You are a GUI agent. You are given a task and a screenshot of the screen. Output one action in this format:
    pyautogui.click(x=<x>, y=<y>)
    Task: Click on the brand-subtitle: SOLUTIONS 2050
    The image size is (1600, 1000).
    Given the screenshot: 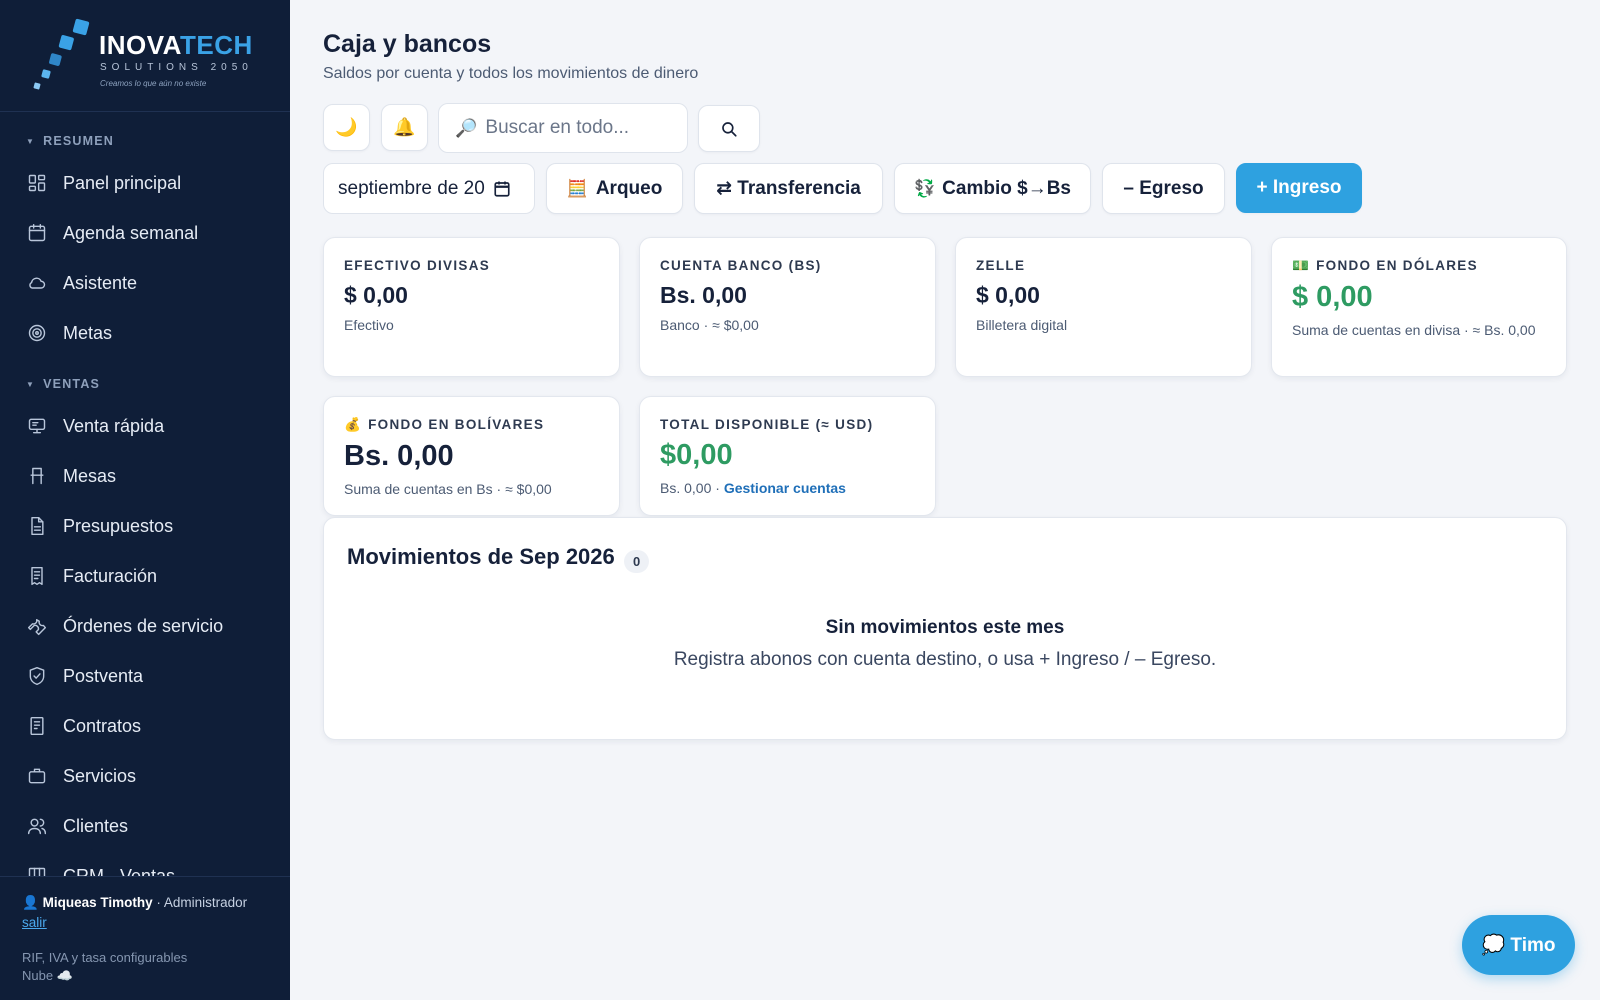 What is the action you would take?
    pyautogui.click(x=176, y=67)
    